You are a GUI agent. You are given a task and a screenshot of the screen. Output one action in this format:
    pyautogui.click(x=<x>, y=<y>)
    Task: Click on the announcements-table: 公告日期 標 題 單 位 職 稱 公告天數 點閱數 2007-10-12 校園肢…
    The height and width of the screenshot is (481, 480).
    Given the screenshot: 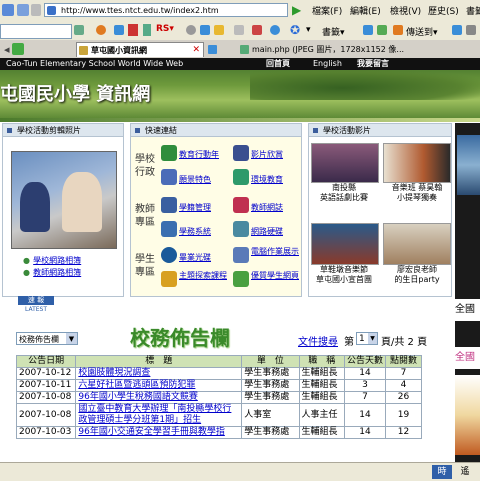 What is the action you would take?
    pyautogui.click(x=218, y=397)
    